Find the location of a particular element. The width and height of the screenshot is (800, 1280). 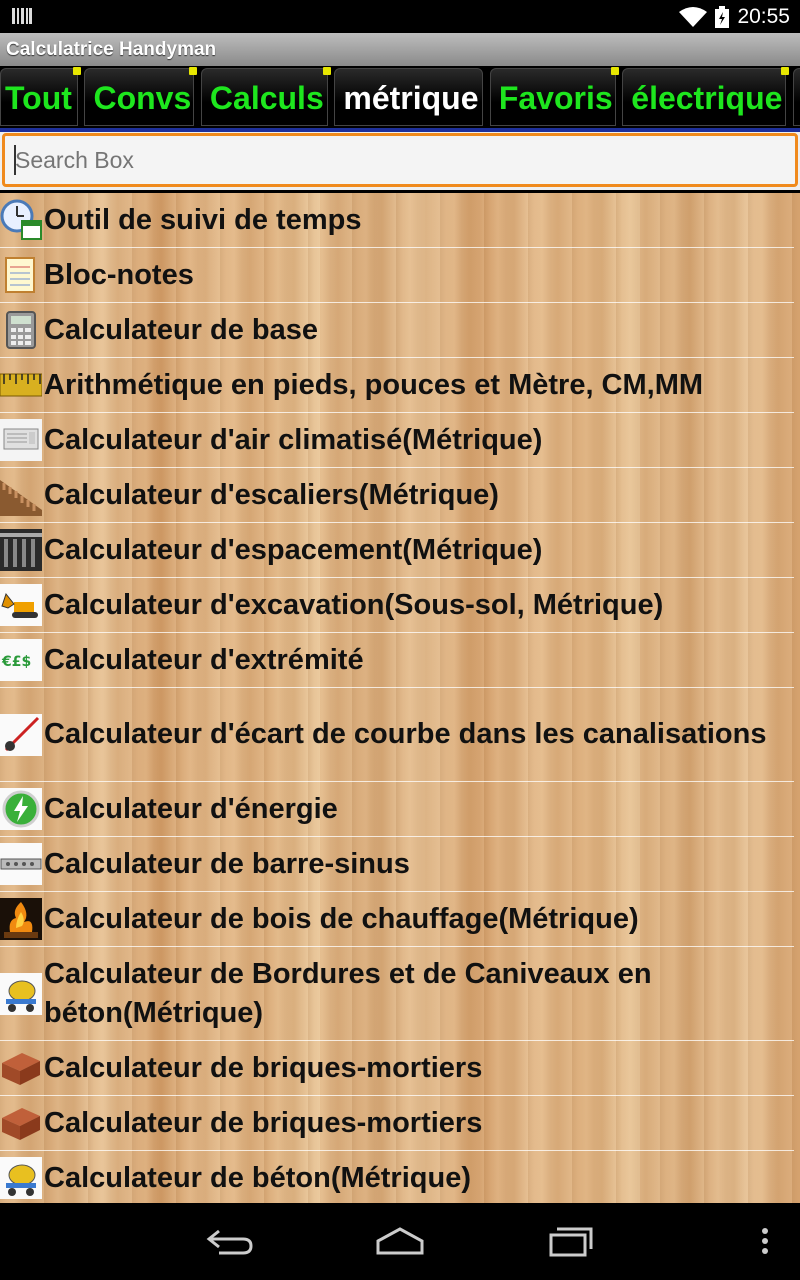

tab-label: Convs is located at coordinates (142, 98).